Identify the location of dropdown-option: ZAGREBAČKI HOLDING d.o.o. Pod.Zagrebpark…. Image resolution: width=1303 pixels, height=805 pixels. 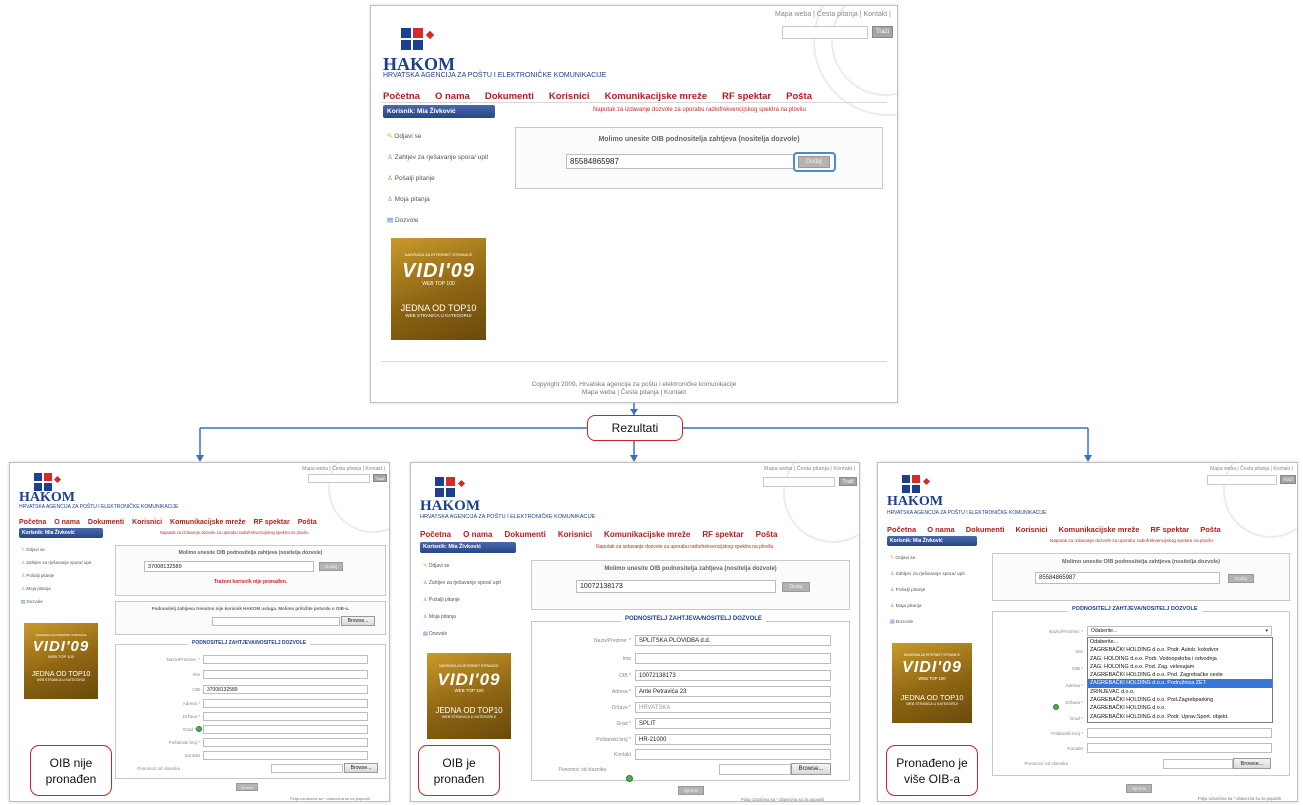
(1180, 700).